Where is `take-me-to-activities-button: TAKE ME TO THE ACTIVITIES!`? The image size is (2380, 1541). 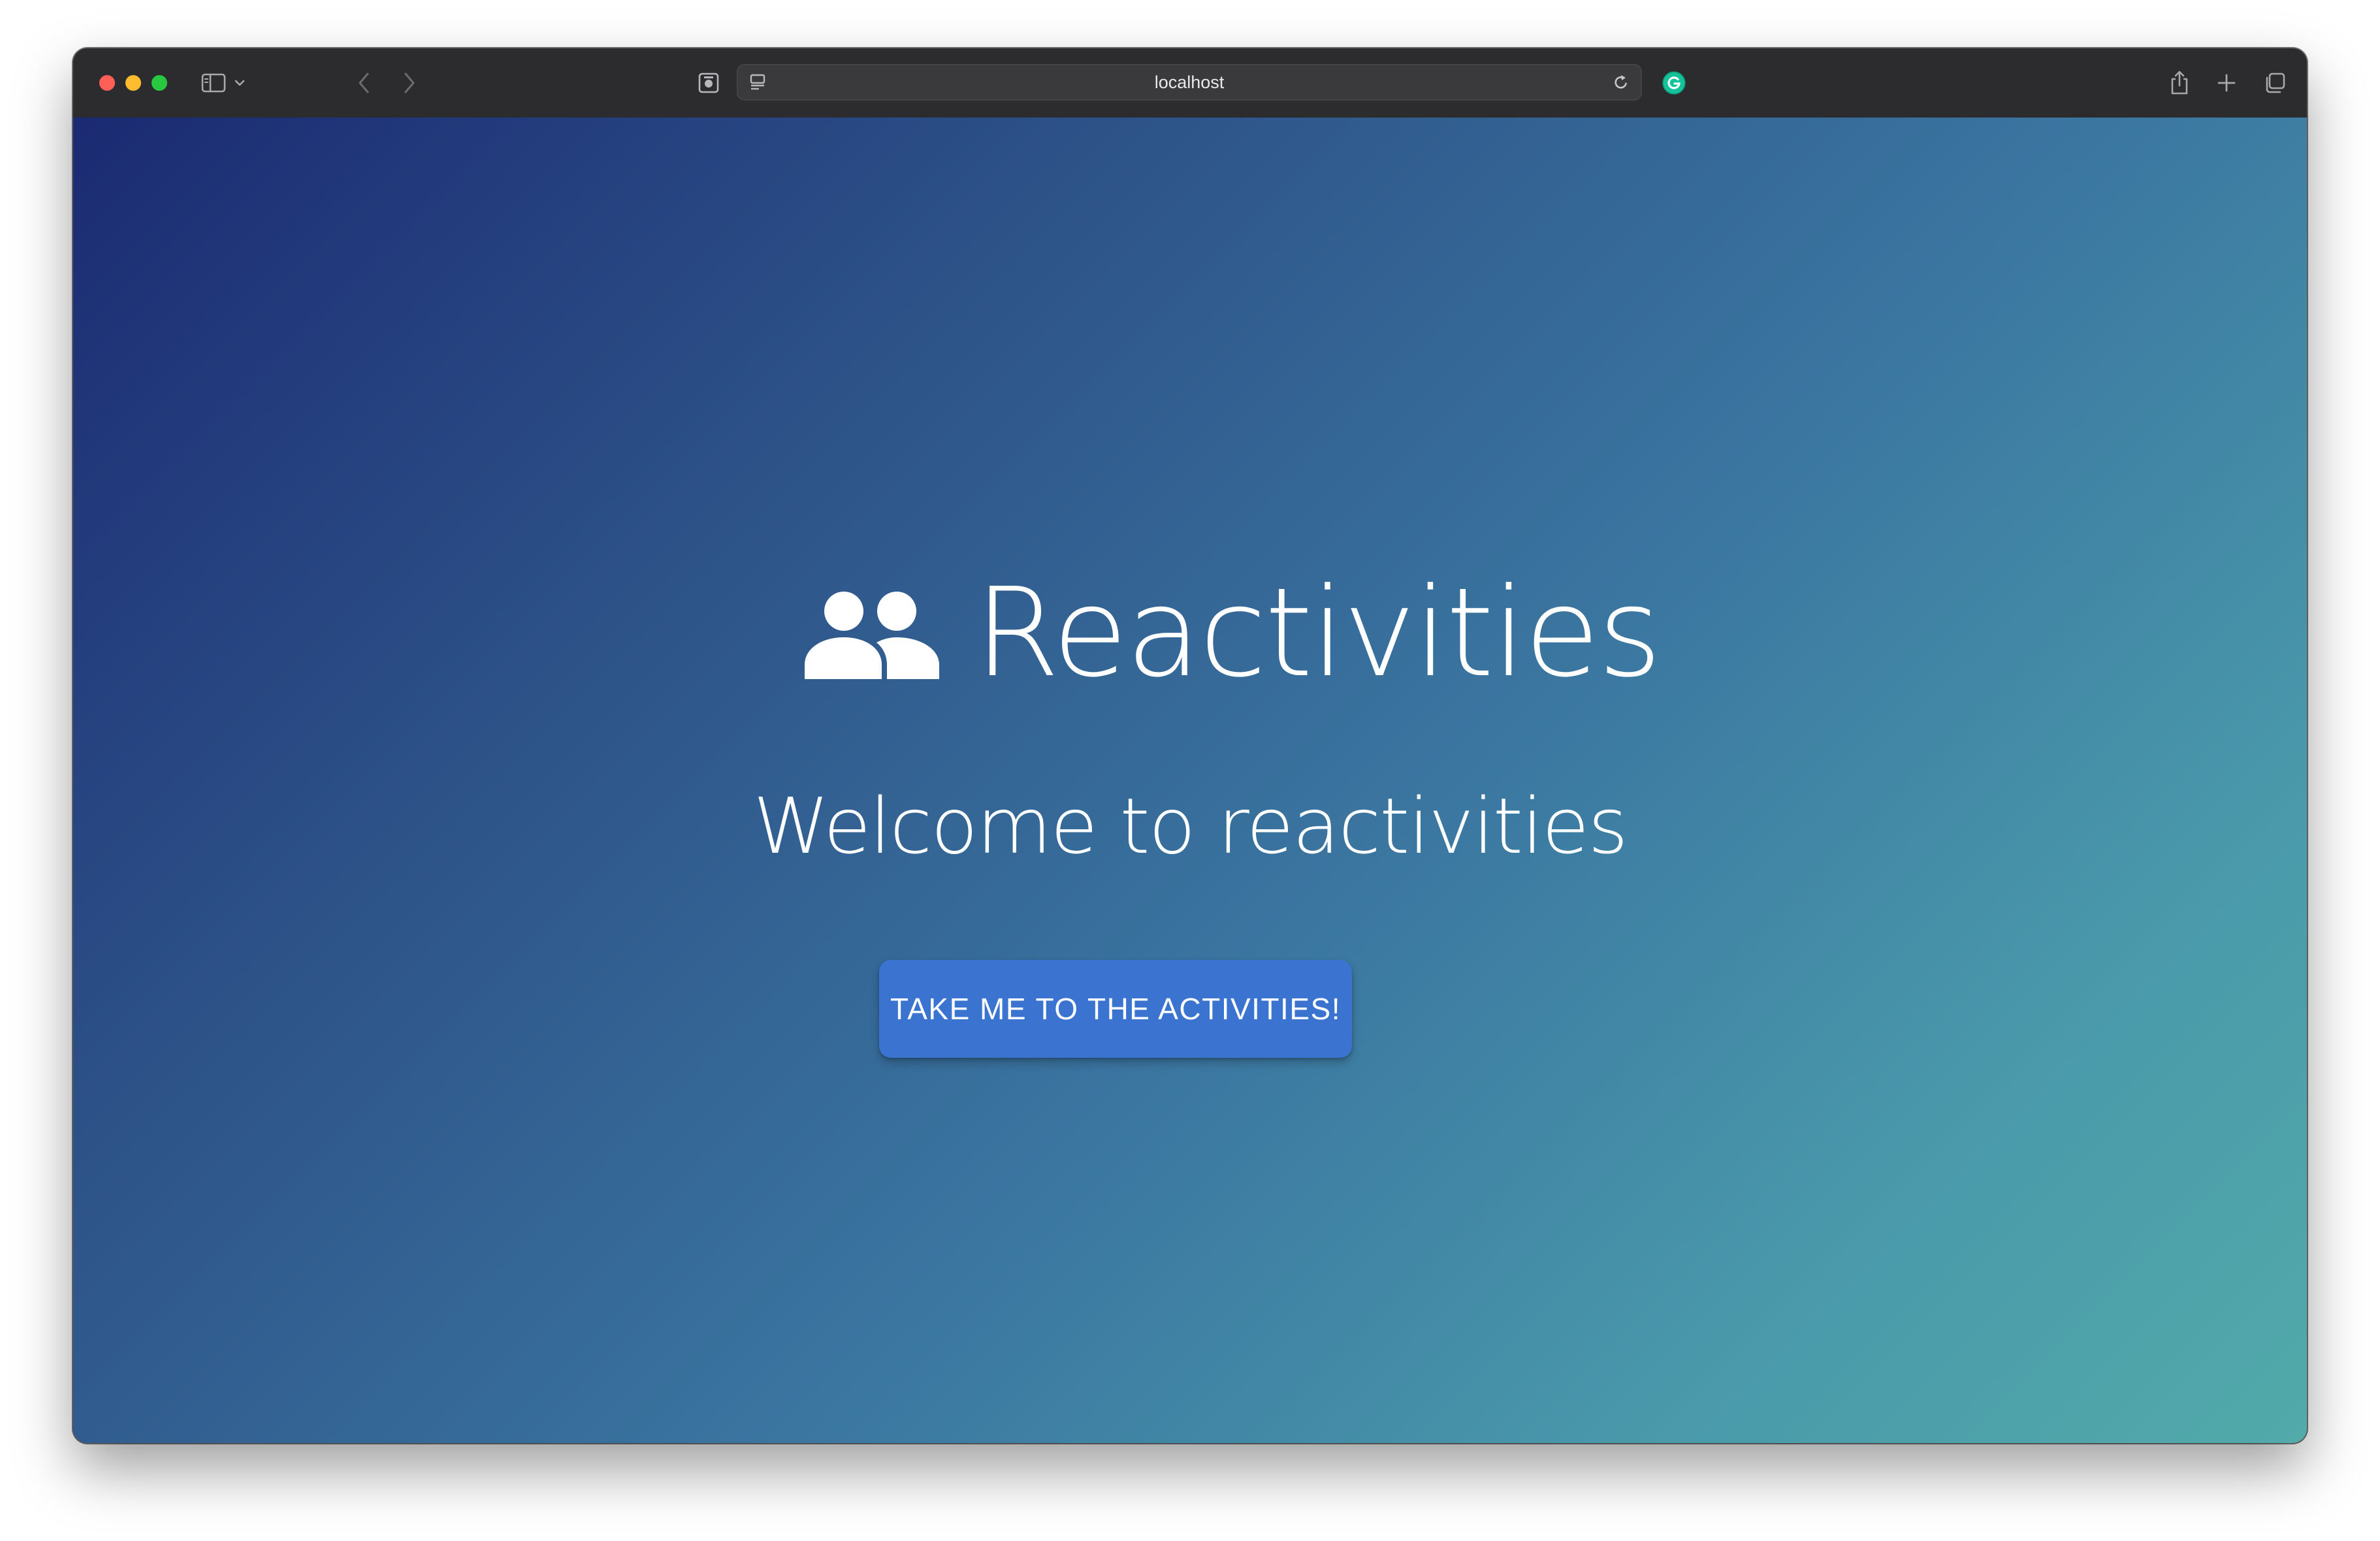 take-me-to-activities-button: TAKE ME TO THE ACTIVITIES! is located at coordinates (1115, 1009).